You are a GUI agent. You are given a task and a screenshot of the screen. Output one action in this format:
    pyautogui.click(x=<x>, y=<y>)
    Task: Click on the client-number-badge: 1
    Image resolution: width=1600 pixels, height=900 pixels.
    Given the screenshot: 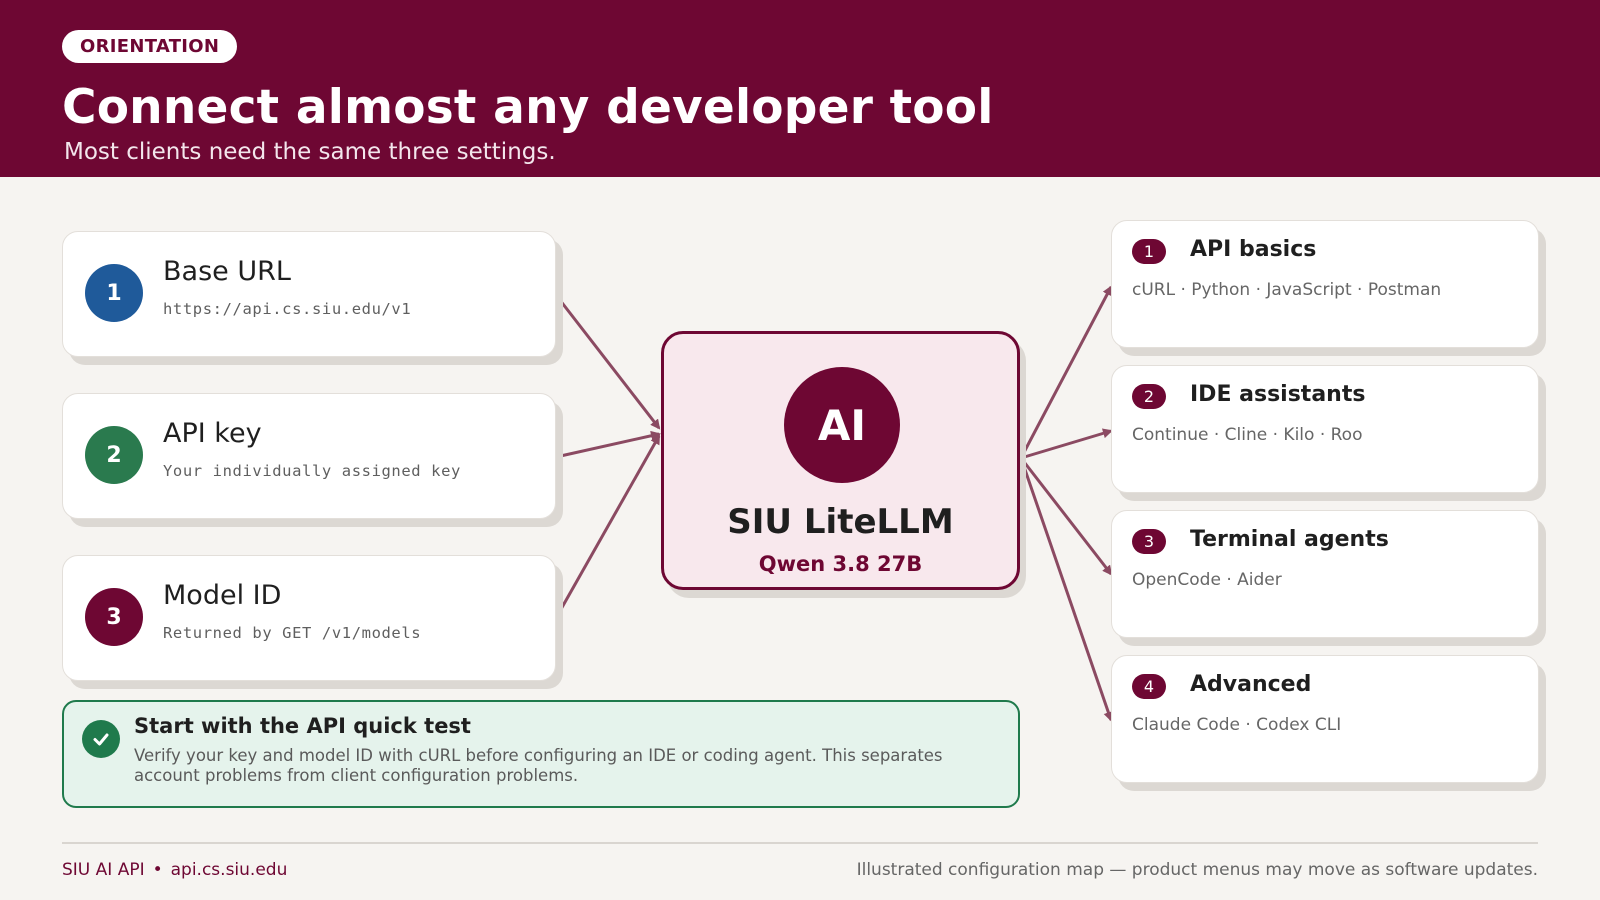 What is the action you would take?
    pyautogui.click(x=1149, y=251)
    